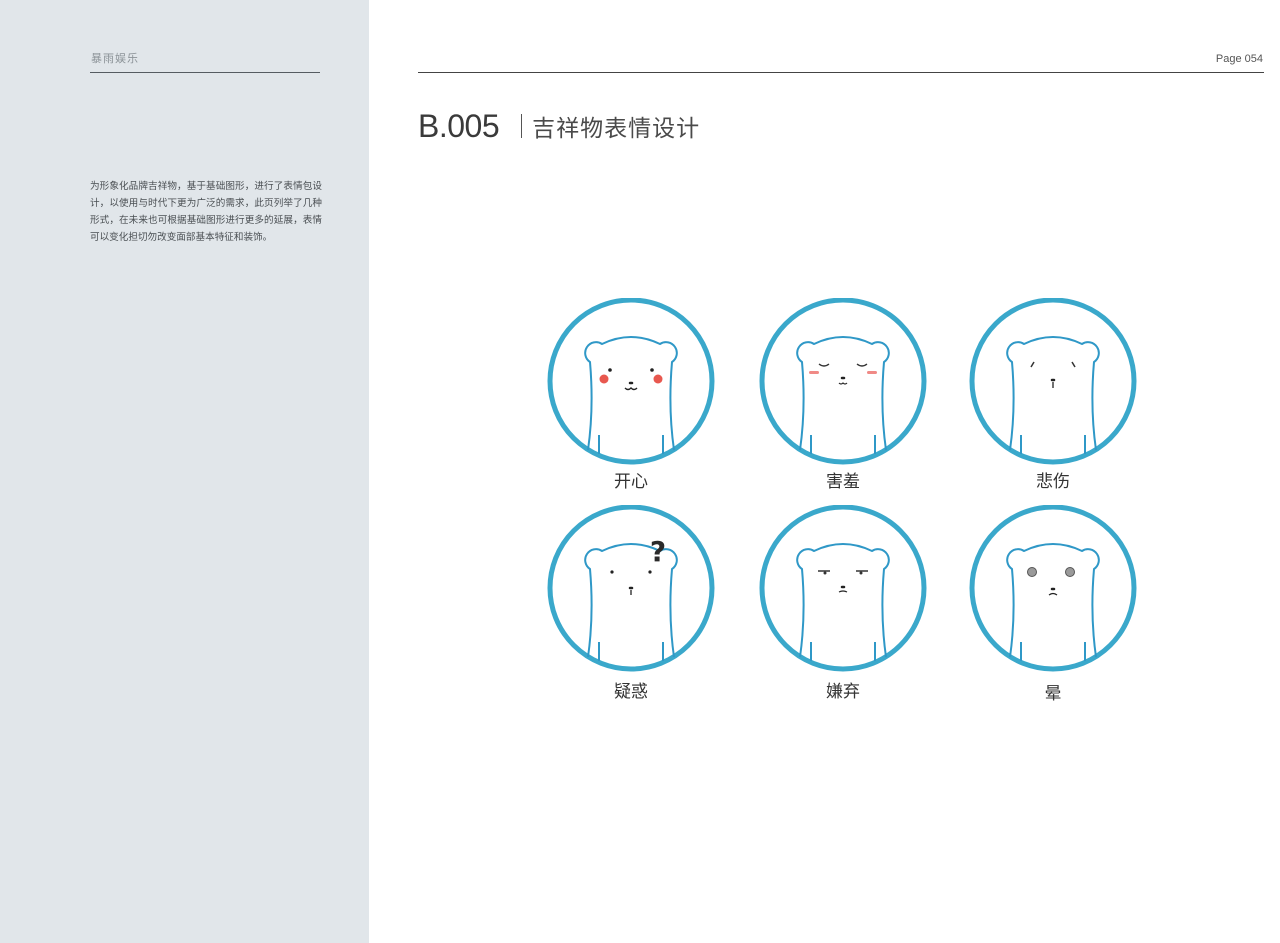  I want to click on section-title: 吉祥物表情设计, so click(616, 129).